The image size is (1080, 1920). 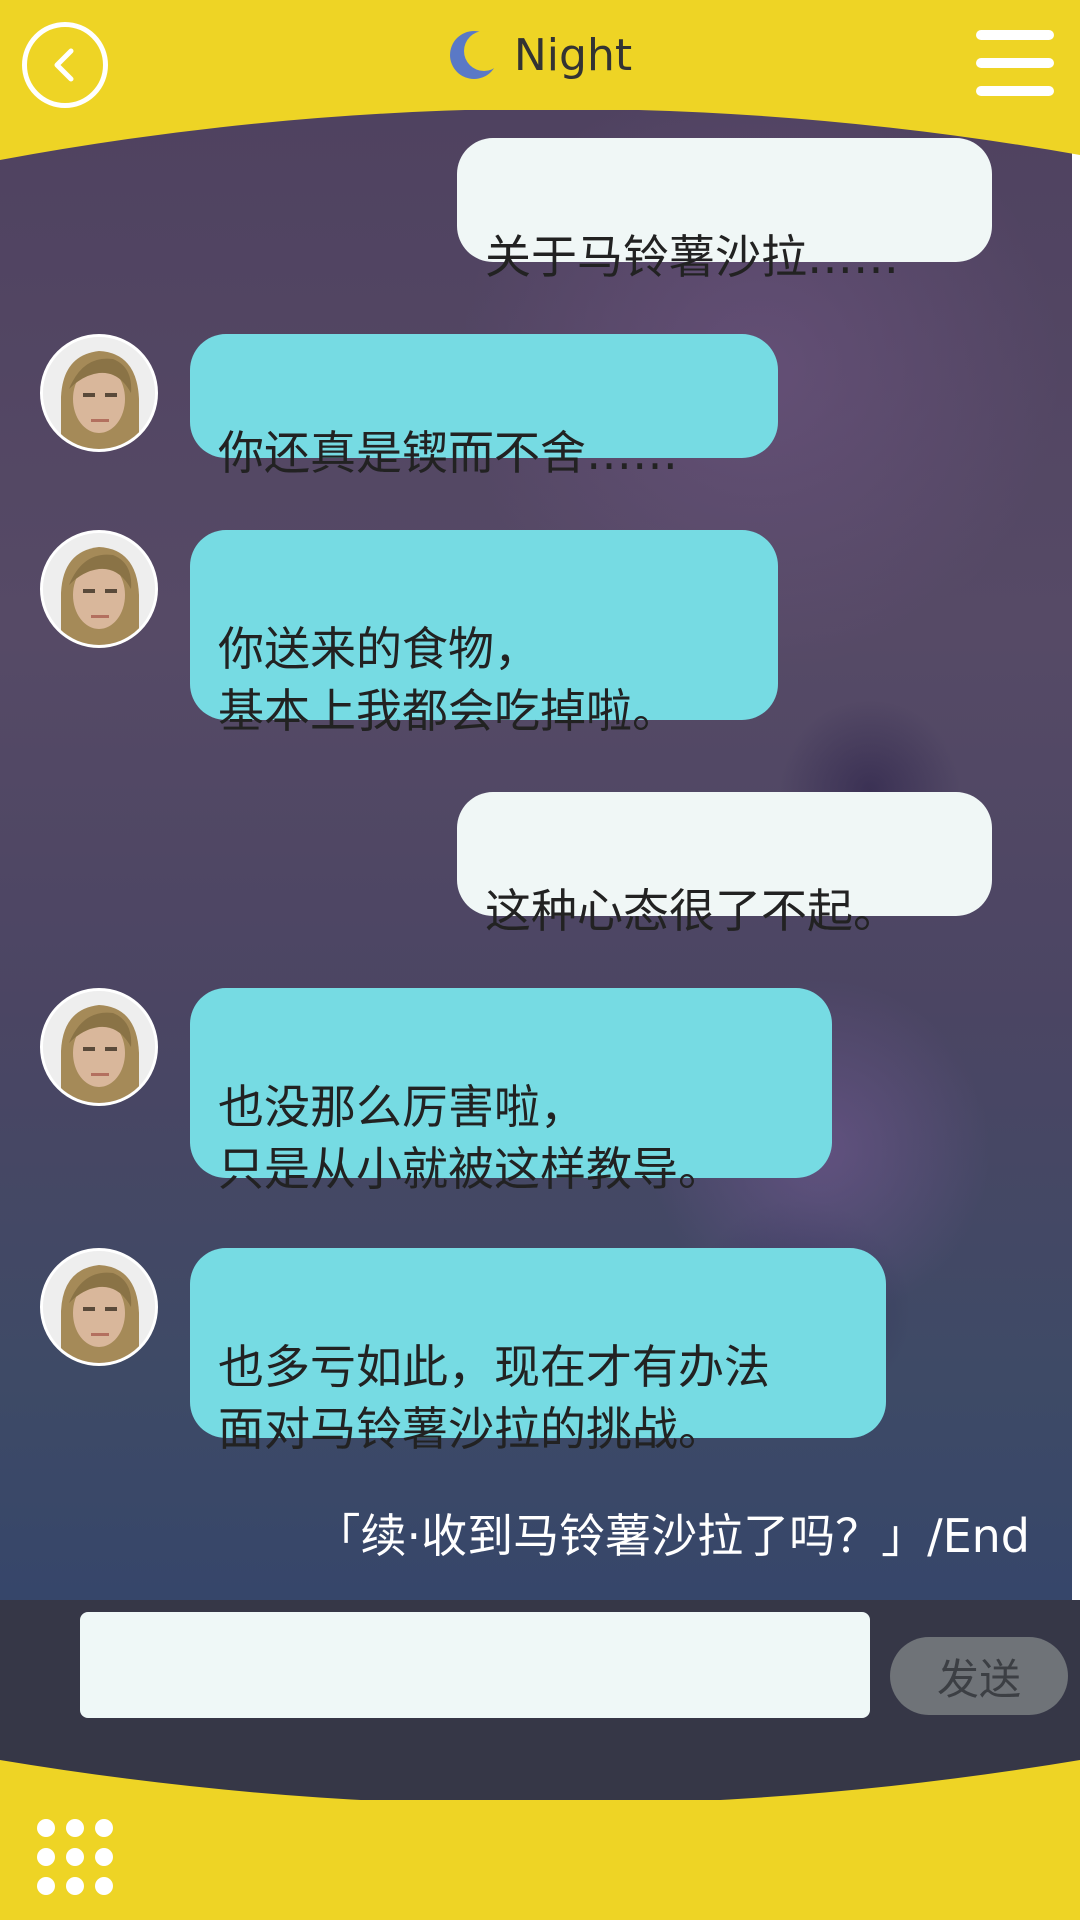 I want to click on send-button: 发送, so click(x=979, y=1676).